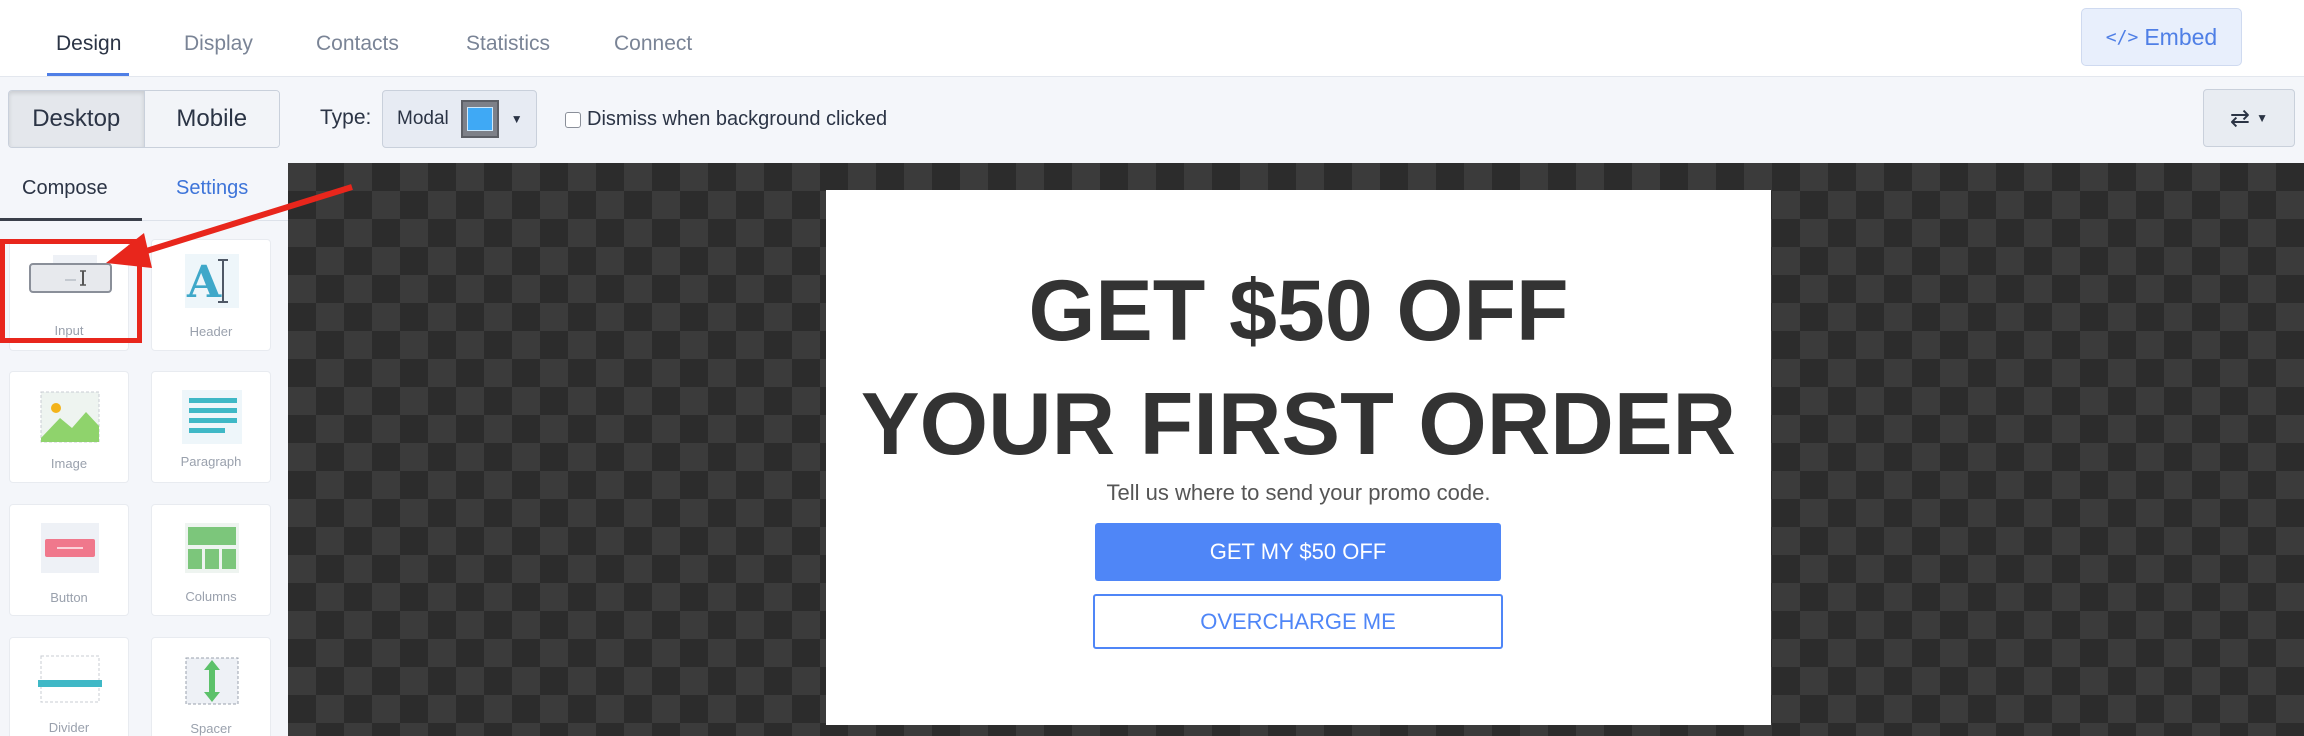  I want to click on code-icon: </>, so click(2122, 37).